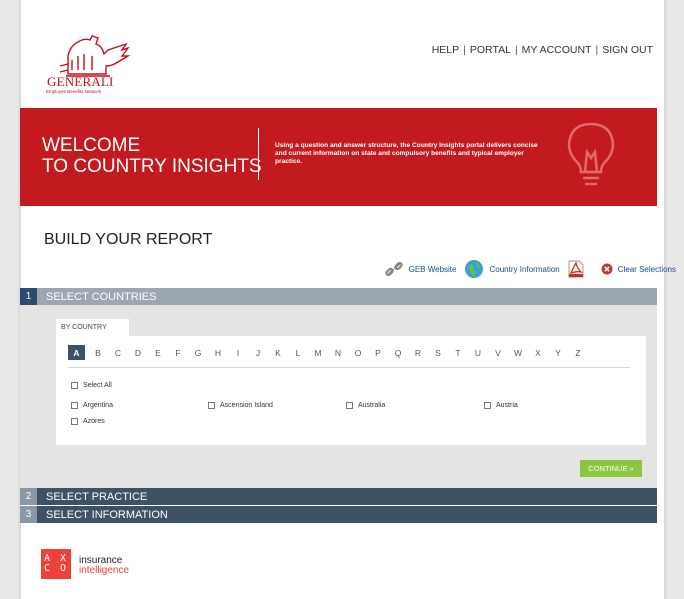 The image size is (684, 599). Describe the element at coordinates (98, 405) in the screenshot. I see `country-label: Argentina` at that location.